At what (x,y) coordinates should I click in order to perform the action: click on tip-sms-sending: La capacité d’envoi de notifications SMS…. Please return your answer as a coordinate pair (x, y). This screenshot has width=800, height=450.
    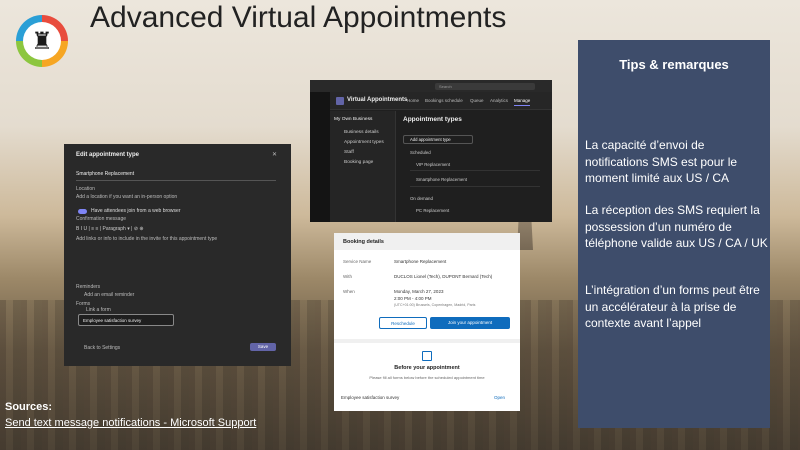
    Looking at the image, I should click on (661, 161).